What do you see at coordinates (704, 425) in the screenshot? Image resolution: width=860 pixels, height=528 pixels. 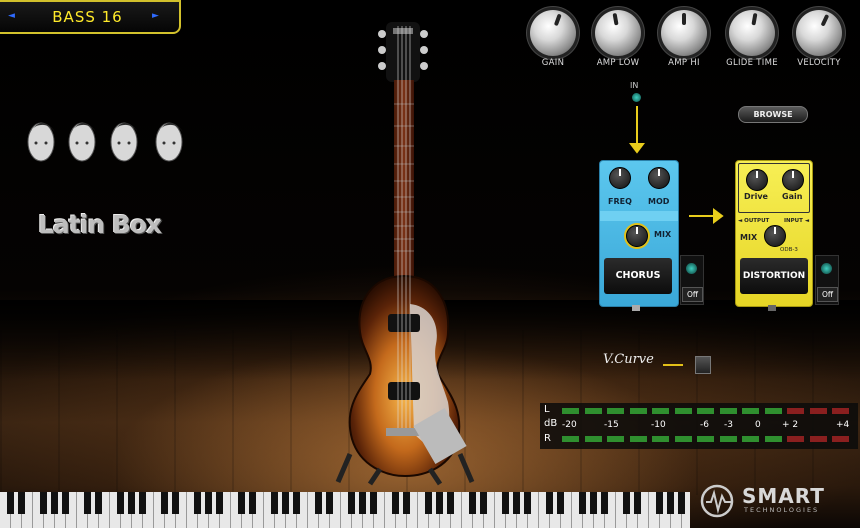 I see `meter-scale-tick: -6` at bounding box center [704, 425].